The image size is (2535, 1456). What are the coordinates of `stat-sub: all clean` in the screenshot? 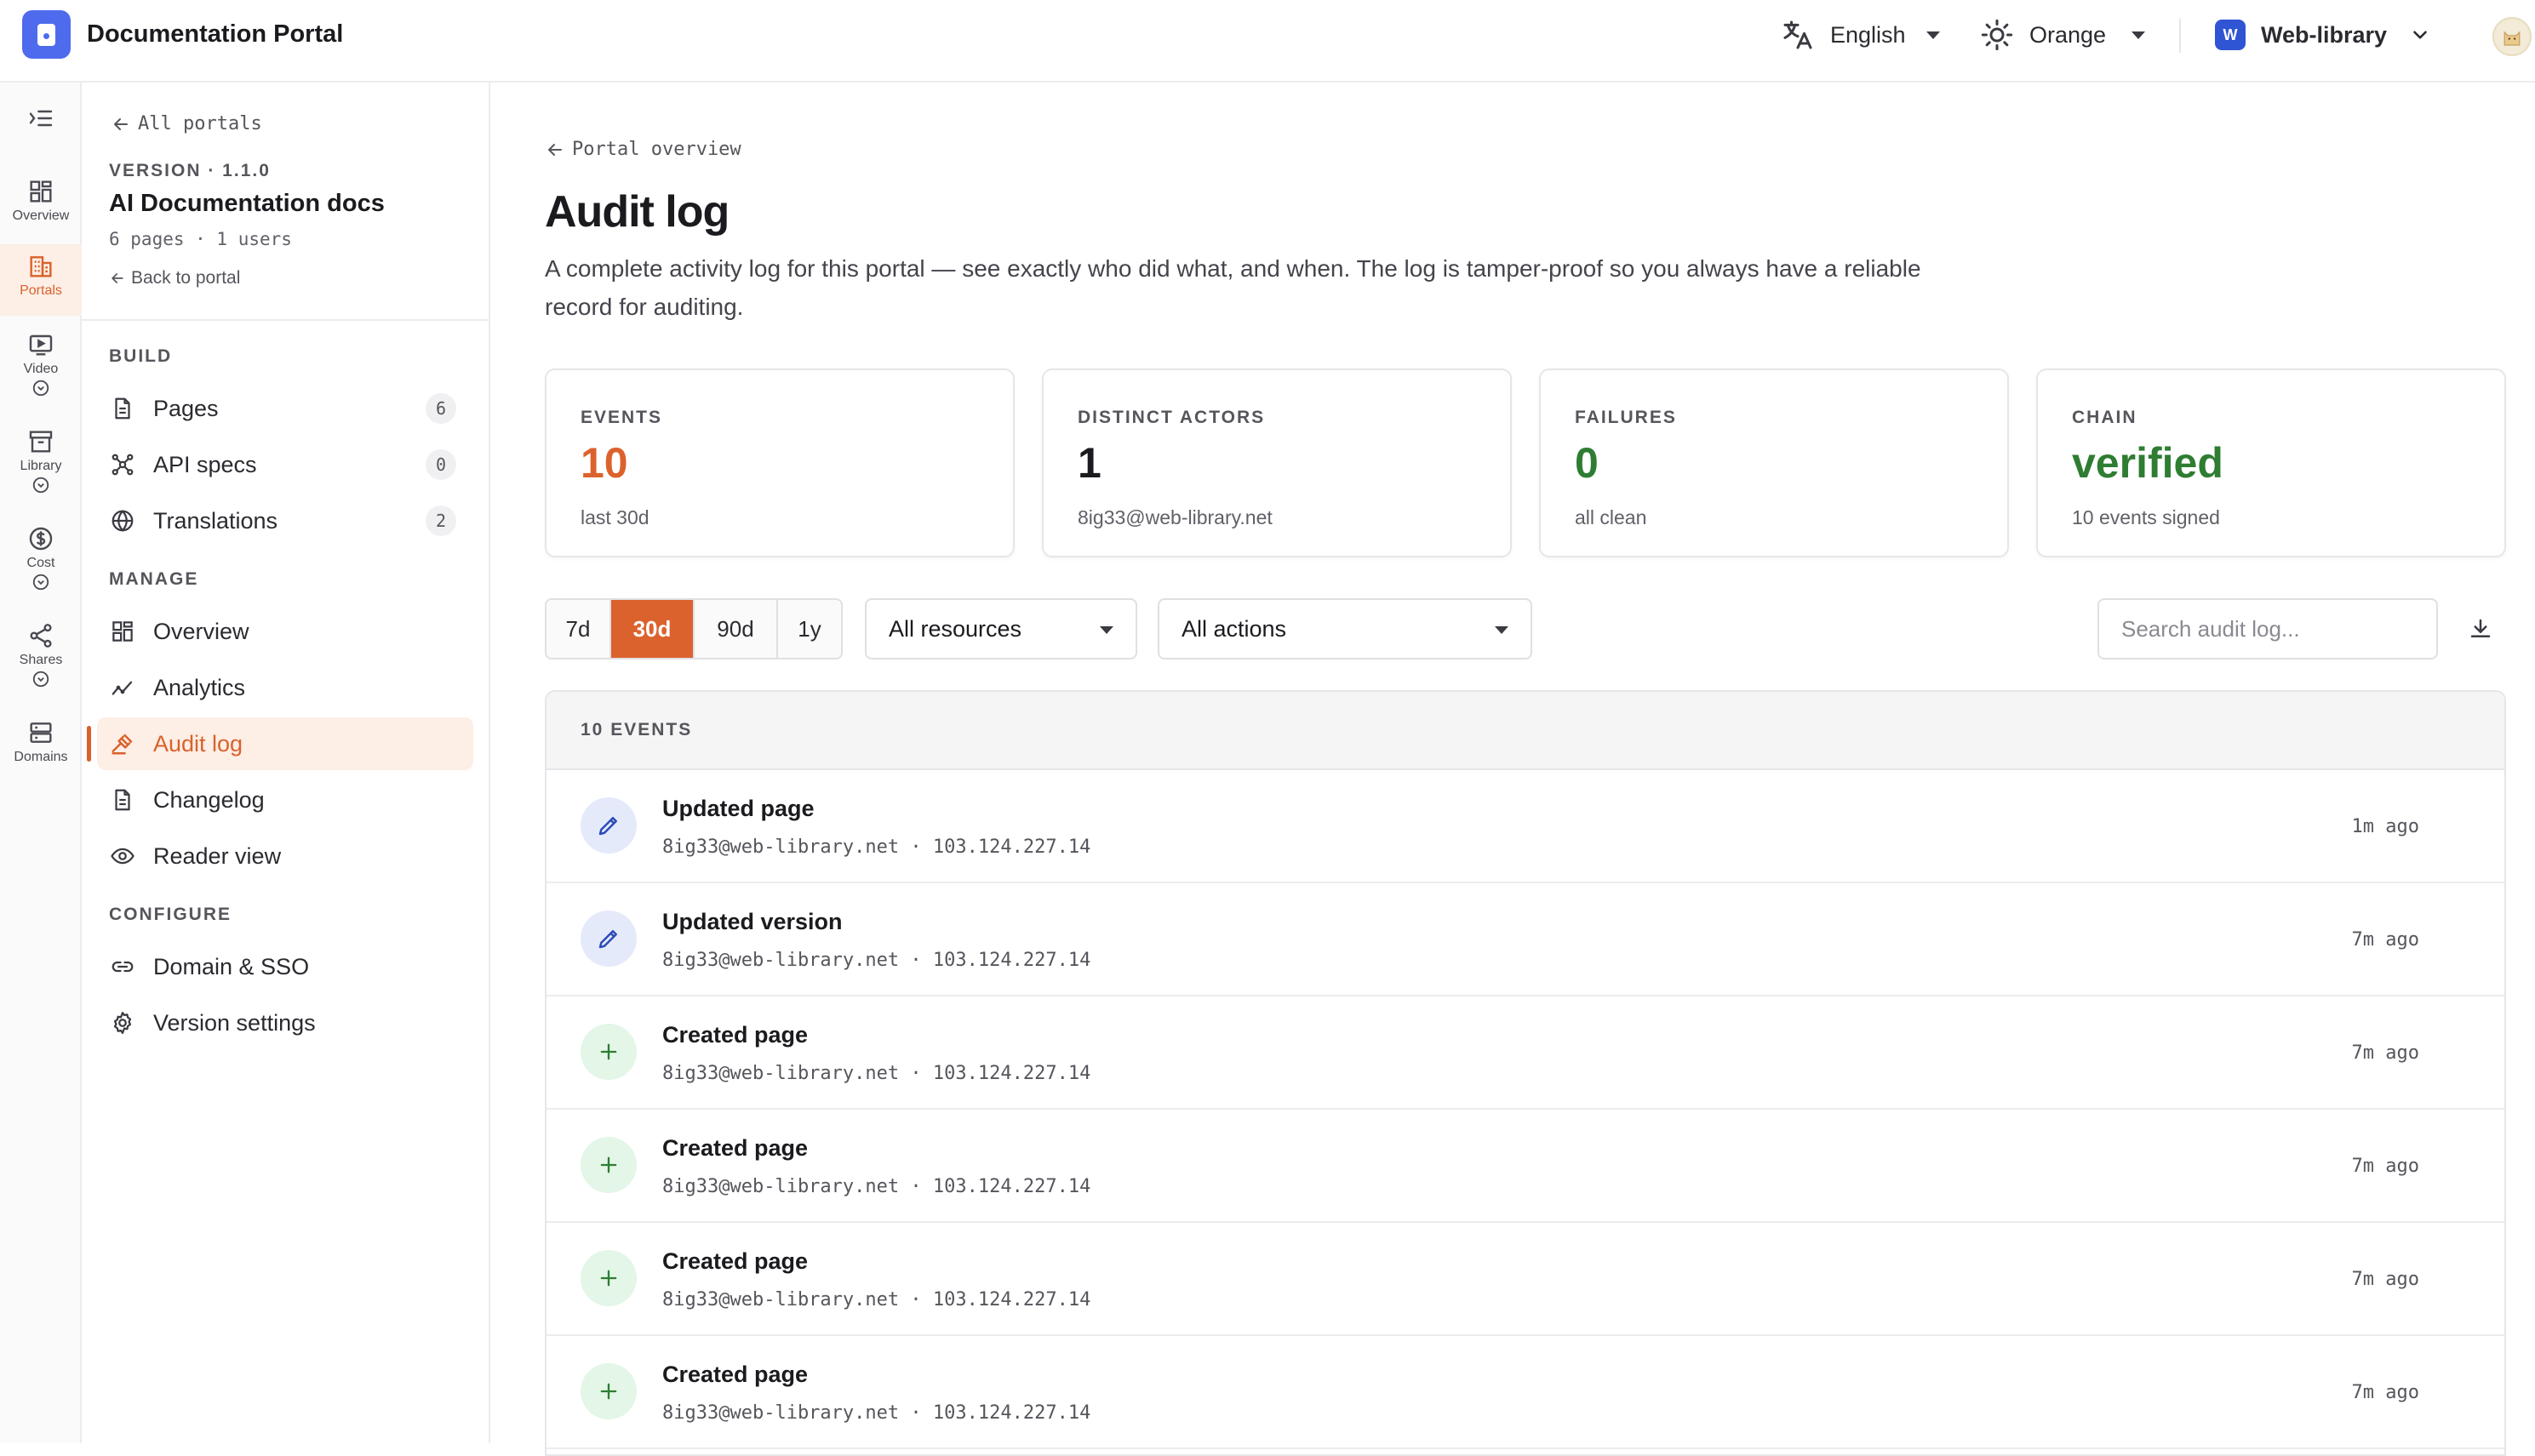 It's located at (1611, 517).